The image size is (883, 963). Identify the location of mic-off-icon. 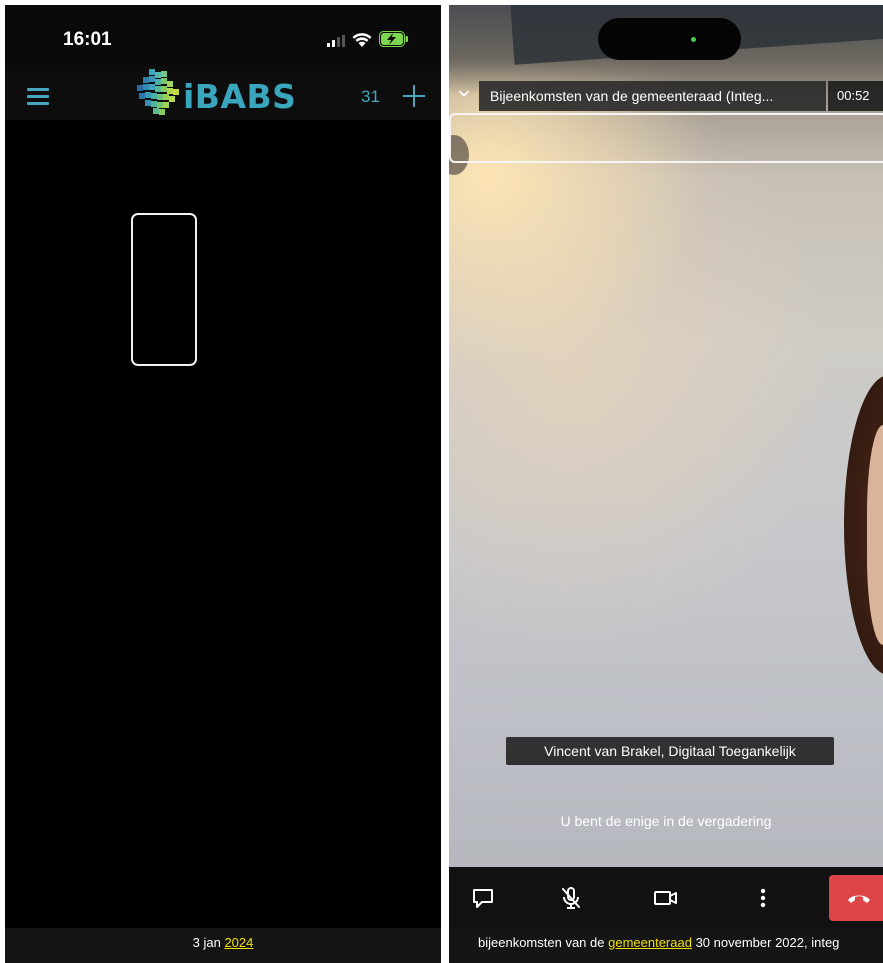
(571, 898).